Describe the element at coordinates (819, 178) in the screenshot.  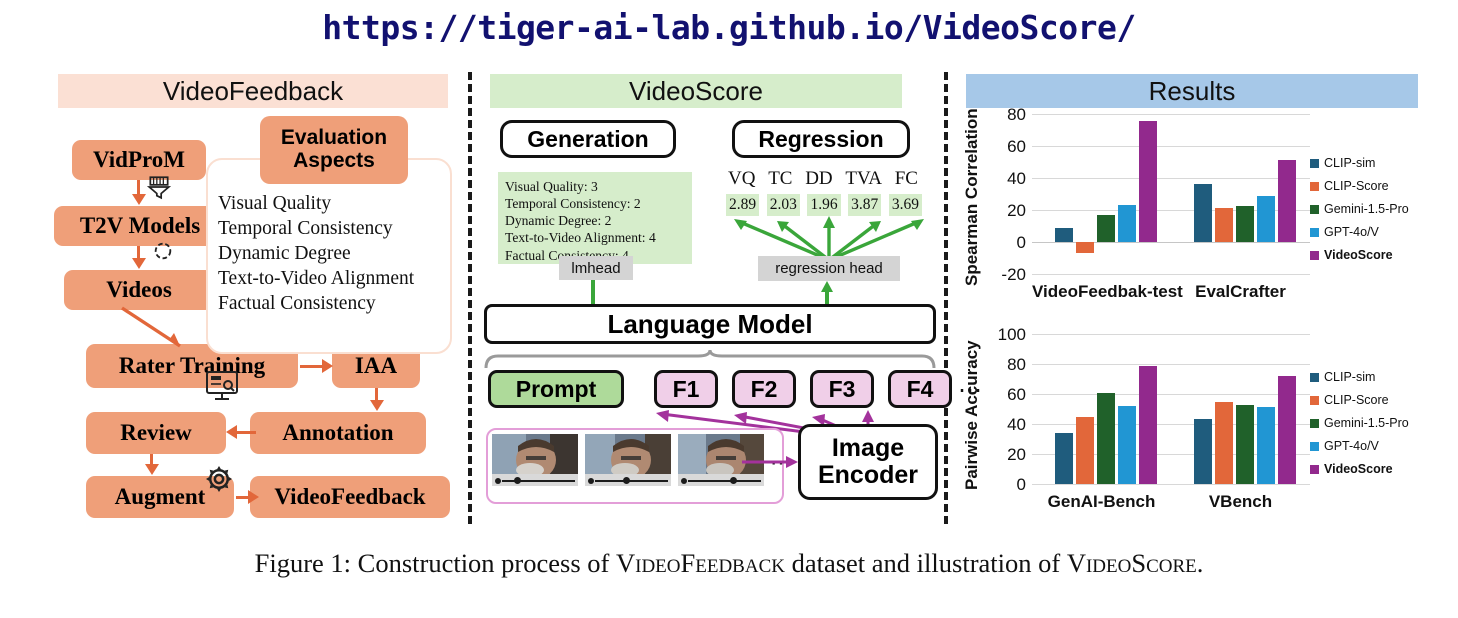
I see `reg-label: DD` at that location.